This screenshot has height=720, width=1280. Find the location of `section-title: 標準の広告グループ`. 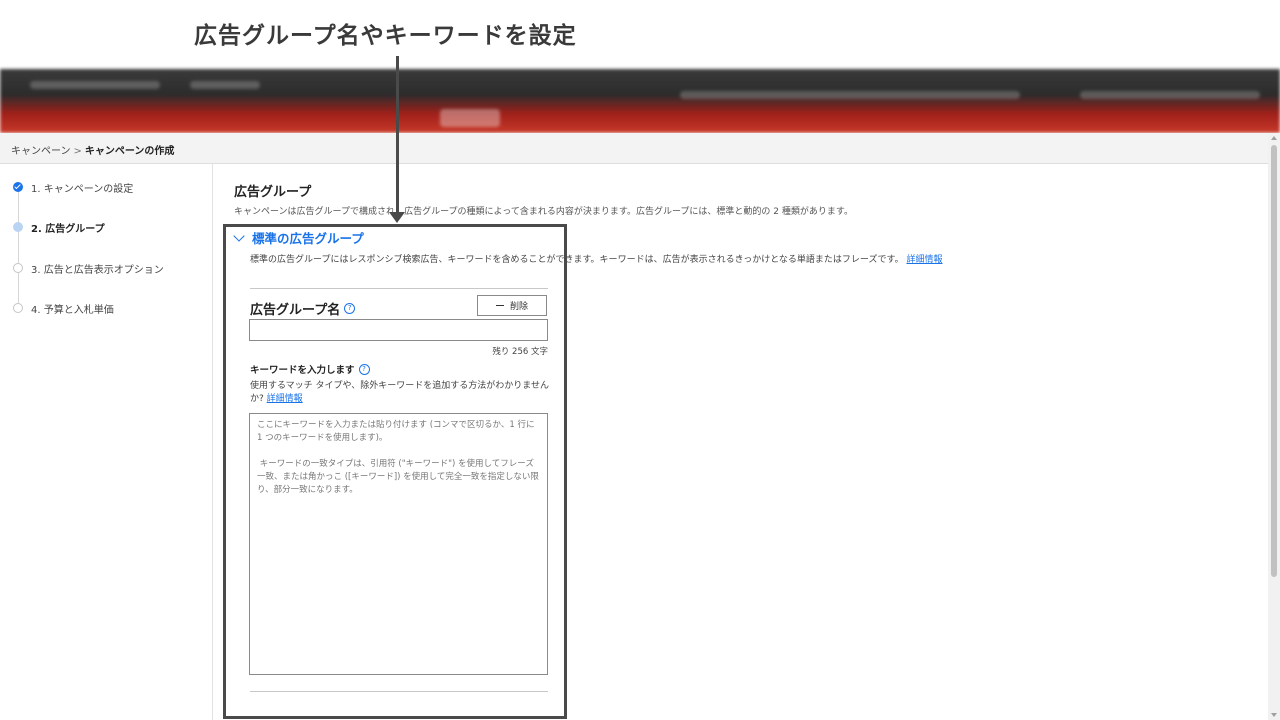

section-title: 標準の広告グループ is located at coordinates (308, 238).